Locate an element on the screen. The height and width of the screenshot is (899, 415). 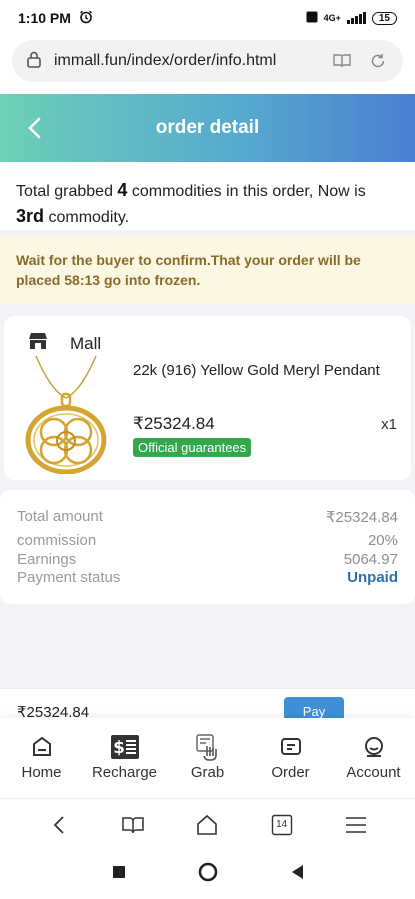
page-title: order detail is located at coordinates (207, 127).